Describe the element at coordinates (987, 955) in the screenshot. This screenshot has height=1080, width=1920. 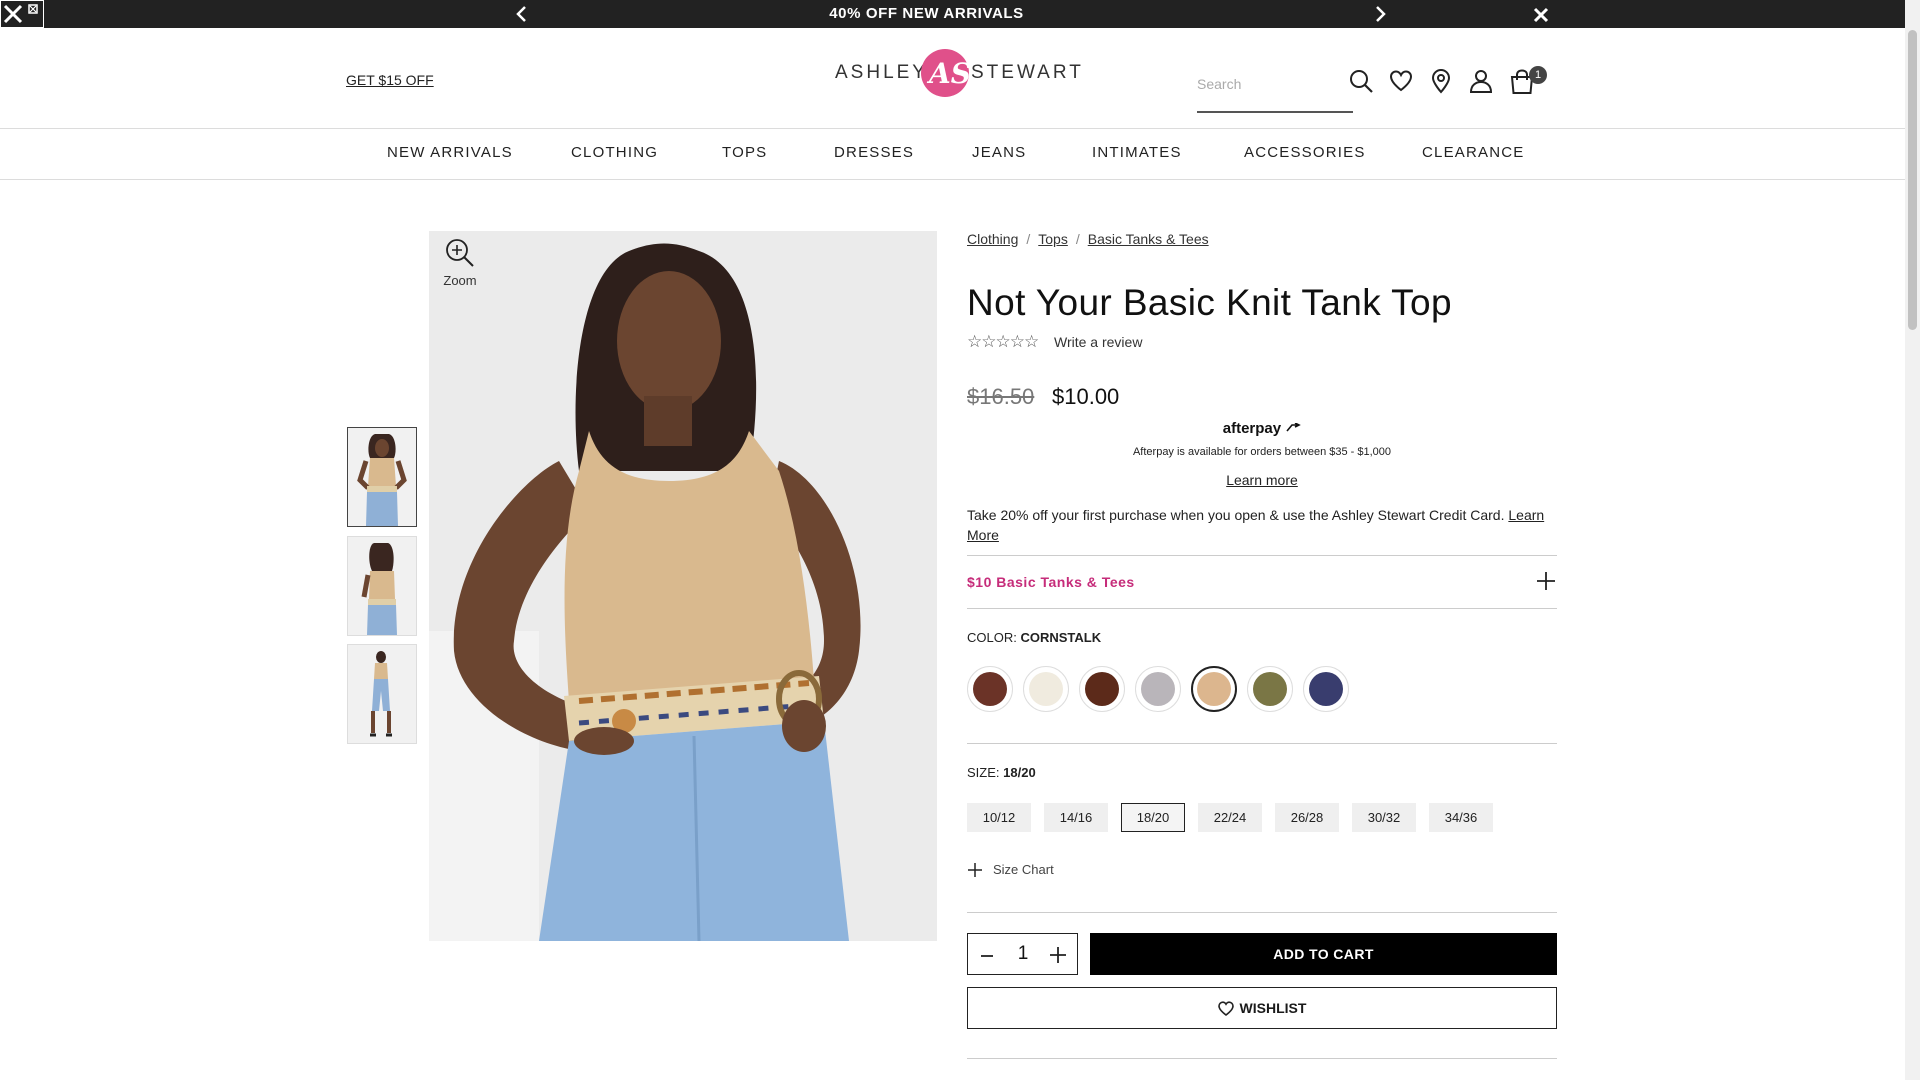
I see `minus-icon` at that location.